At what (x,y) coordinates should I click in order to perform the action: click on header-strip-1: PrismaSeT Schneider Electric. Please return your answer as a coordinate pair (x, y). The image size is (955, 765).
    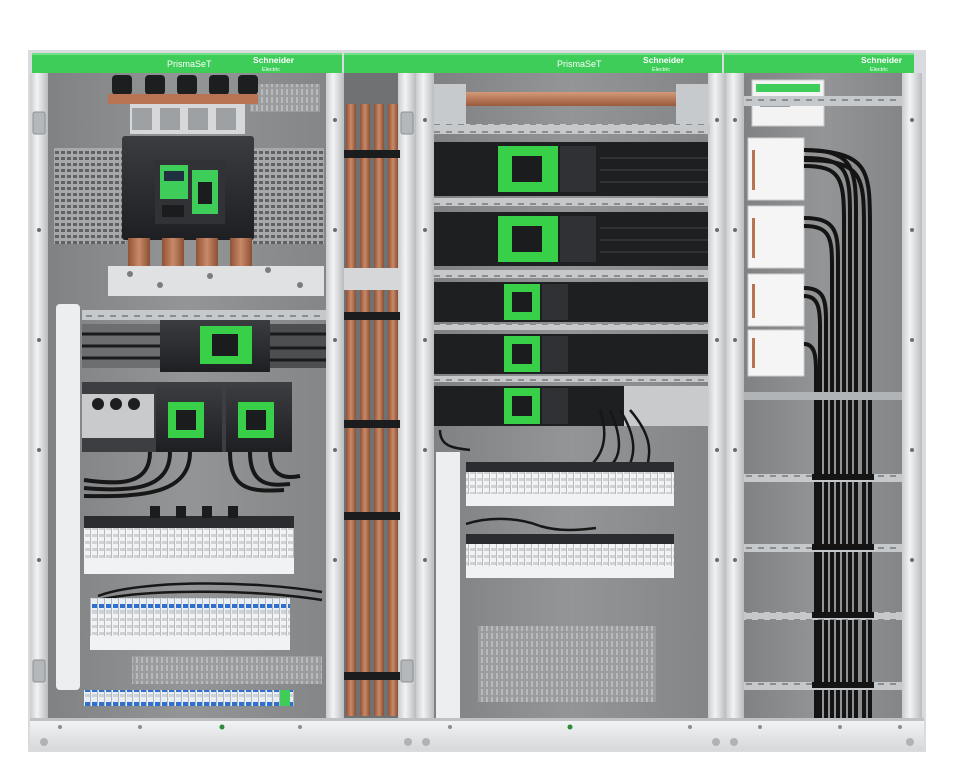
    Looking at the image, I should click on (187, 63).